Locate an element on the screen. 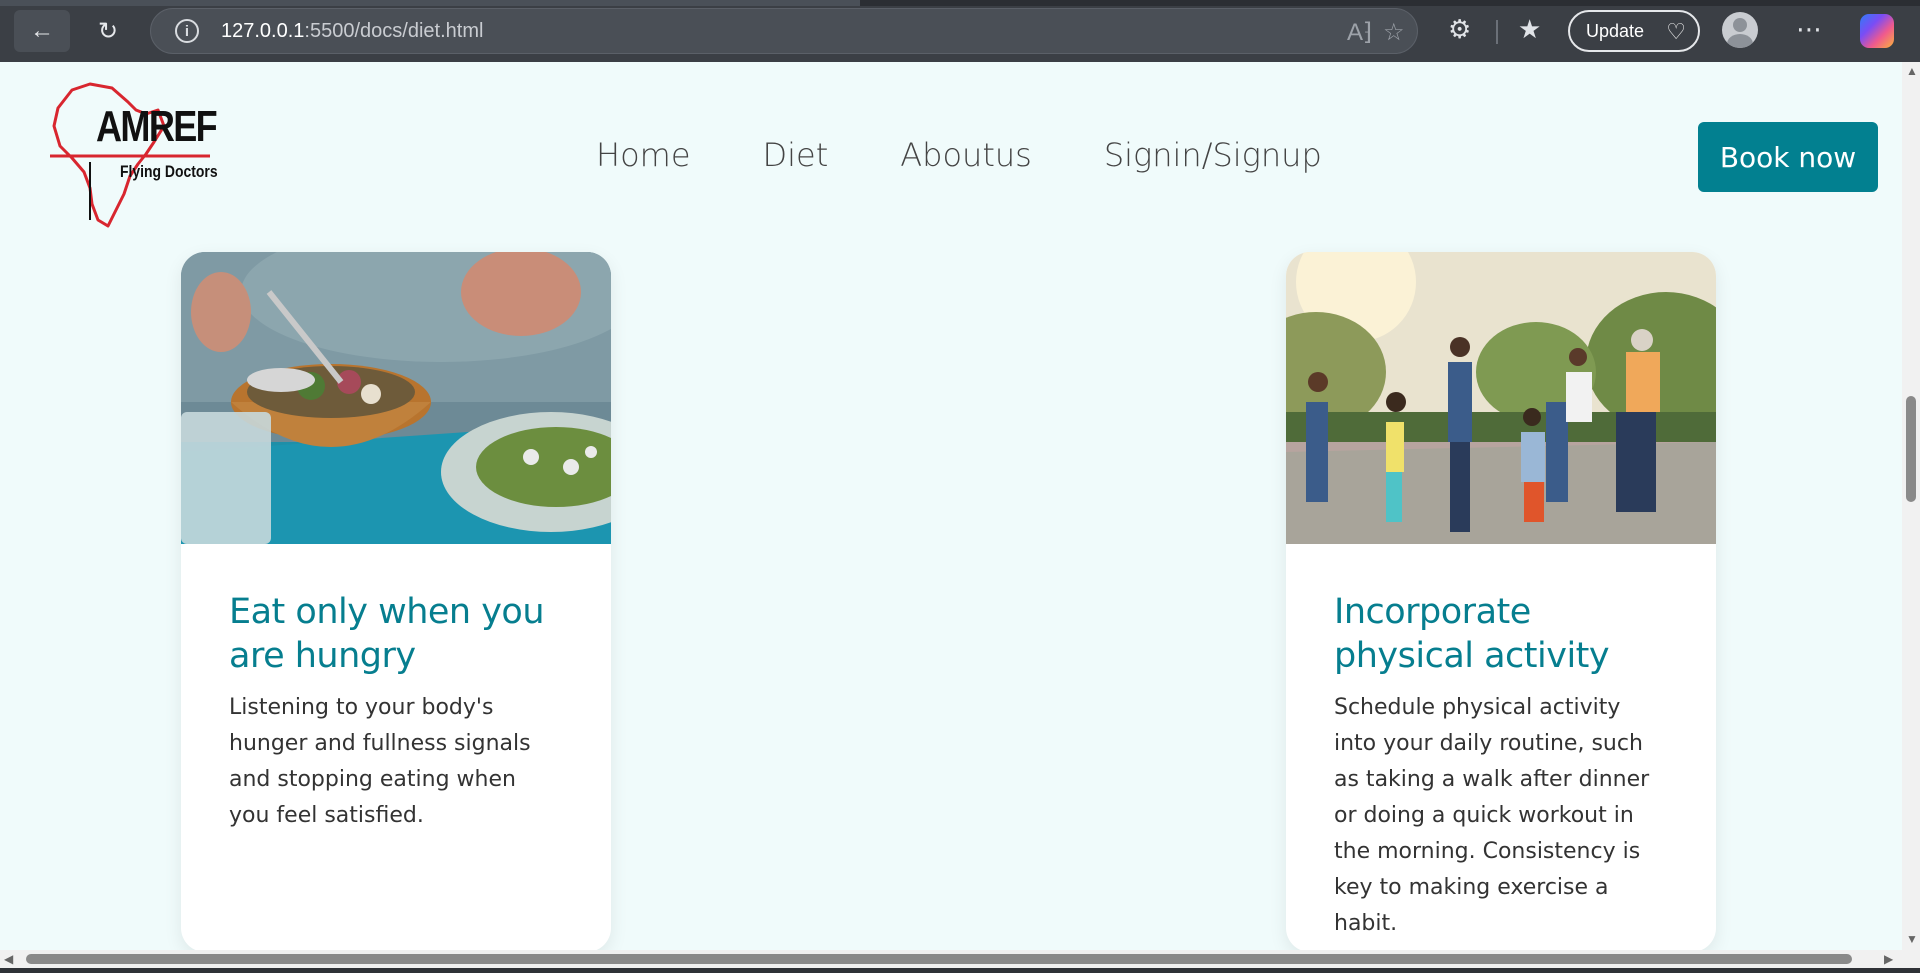  nav-diet: Diet is located at coordinates (796, 155).